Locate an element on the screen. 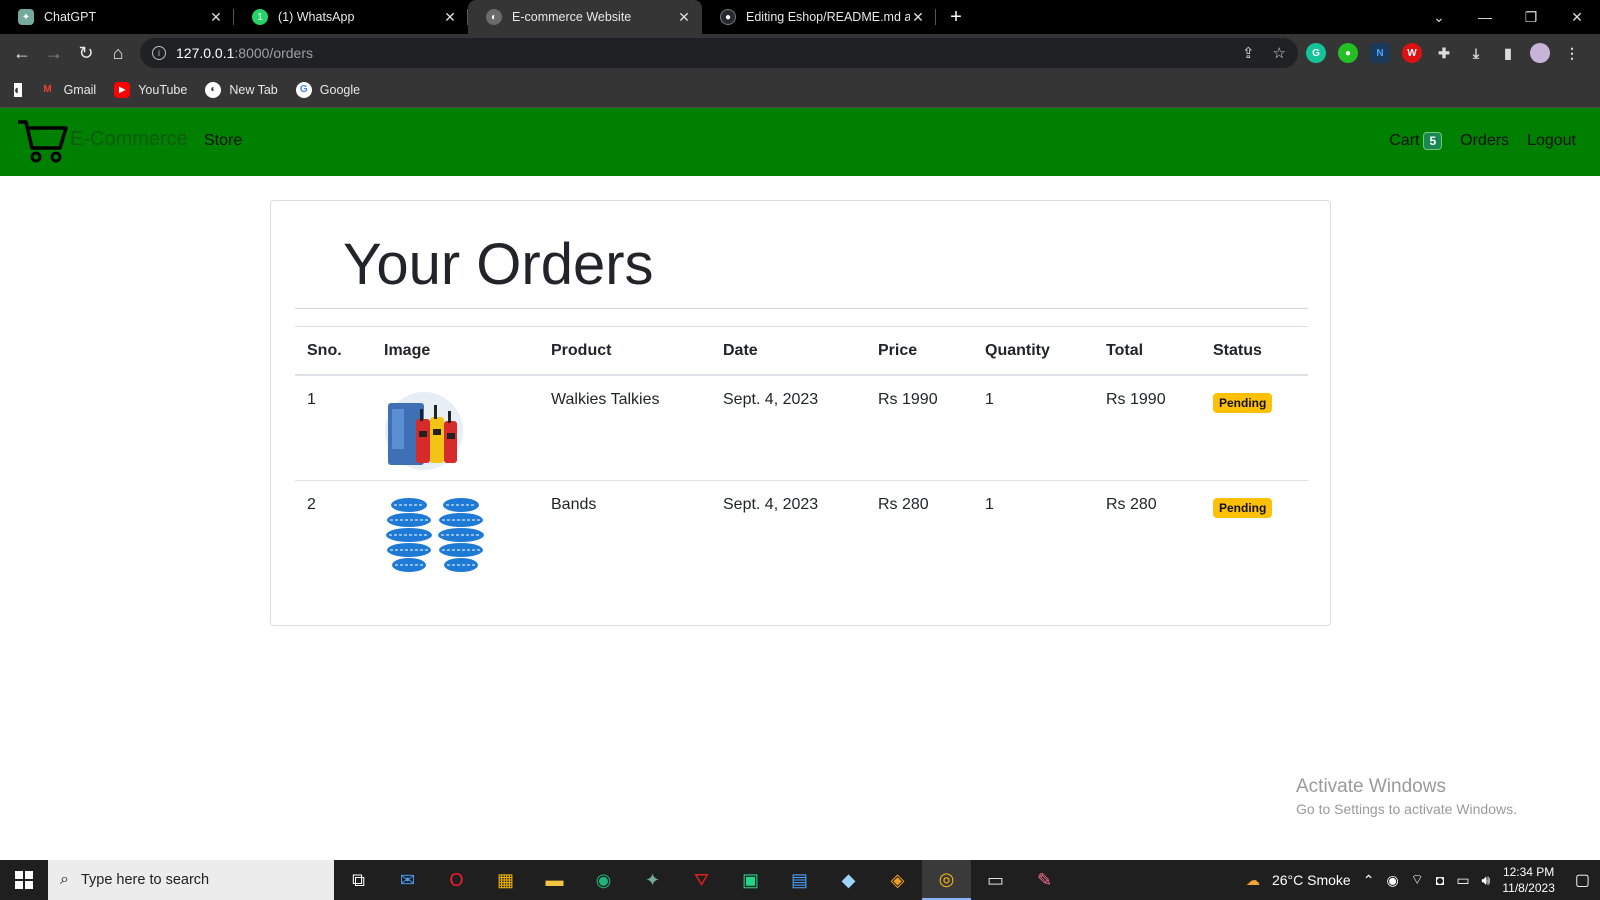 The image size is (1600, 900). paint-icon: ✎ is located at coordinates (1044, 880).